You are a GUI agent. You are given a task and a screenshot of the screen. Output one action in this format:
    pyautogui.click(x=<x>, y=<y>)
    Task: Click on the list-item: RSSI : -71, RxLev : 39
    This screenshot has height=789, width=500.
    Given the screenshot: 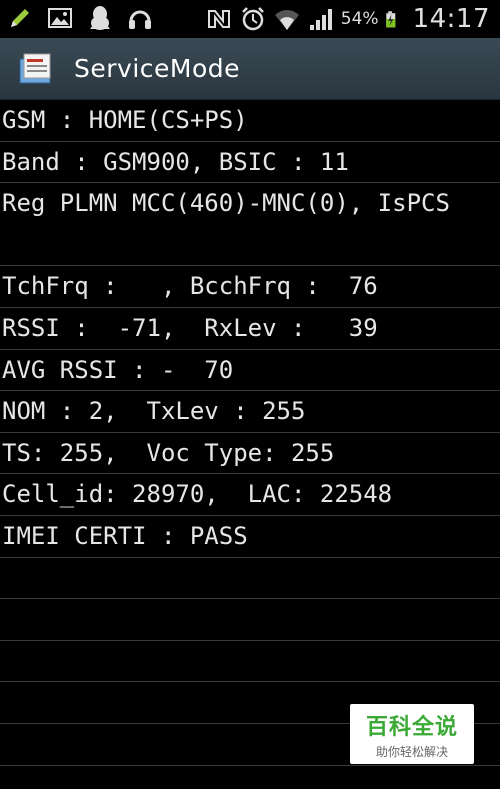 What is the action you would take?
    pyautogui.click(x=250, y=329)
    